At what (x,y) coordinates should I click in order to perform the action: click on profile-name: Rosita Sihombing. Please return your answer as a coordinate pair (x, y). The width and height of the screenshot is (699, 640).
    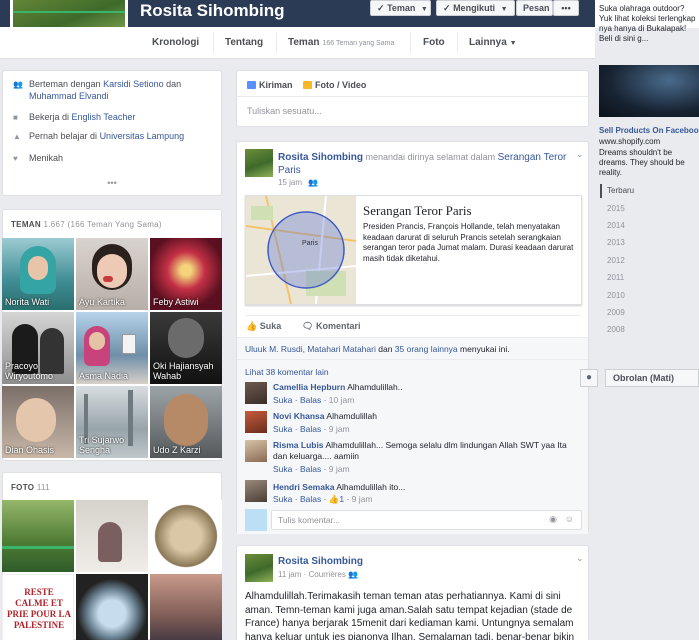
    Looking at the image, I should click on (212, 11).